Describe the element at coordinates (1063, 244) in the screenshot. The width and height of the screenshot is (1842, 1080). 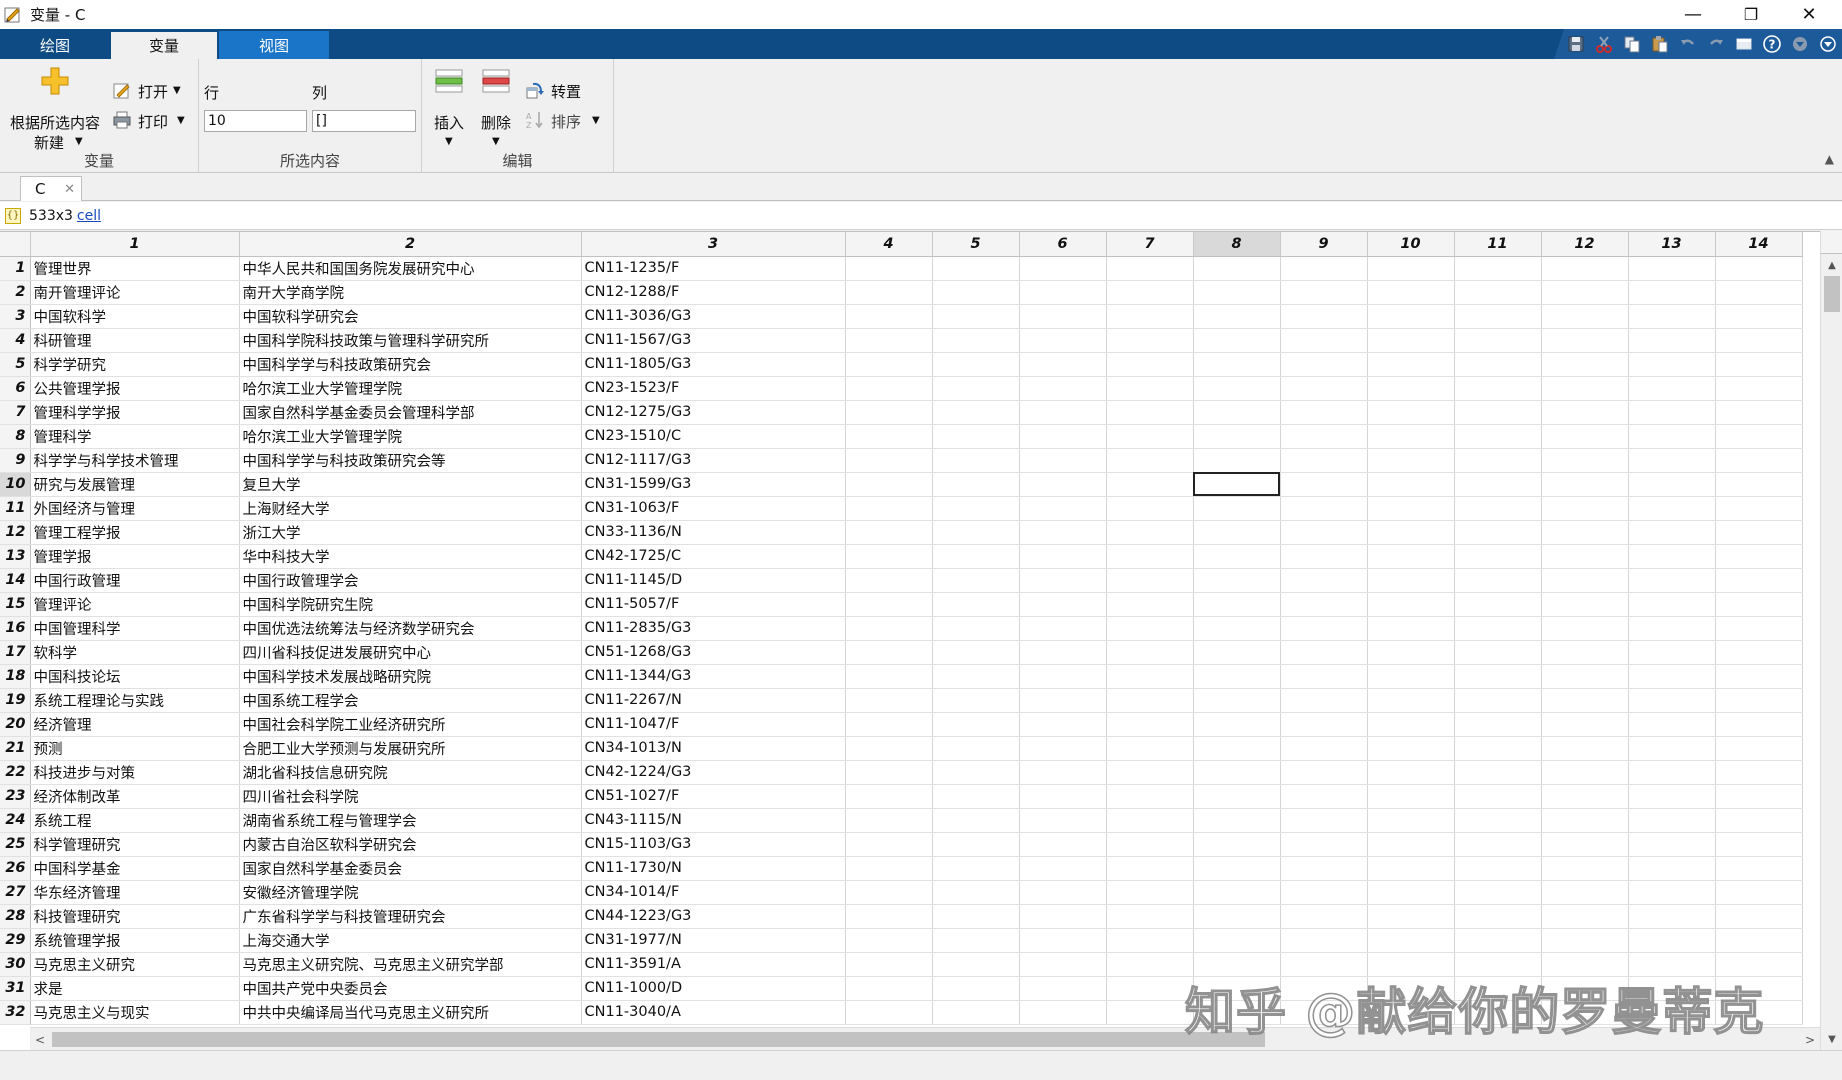
I see `column-header-6: 6` at that location.